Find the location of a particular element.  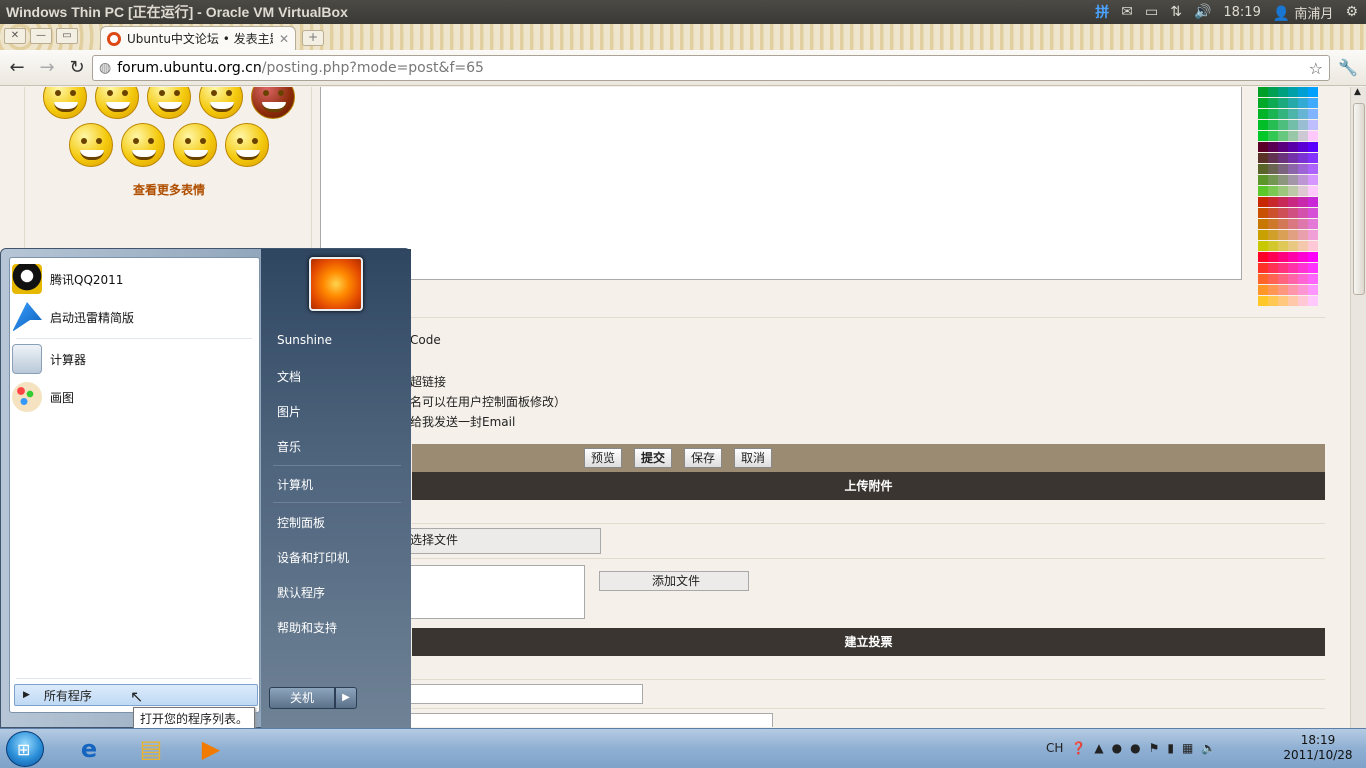

choose-file-button: 选择文件 is located at coordinates (503, 541).